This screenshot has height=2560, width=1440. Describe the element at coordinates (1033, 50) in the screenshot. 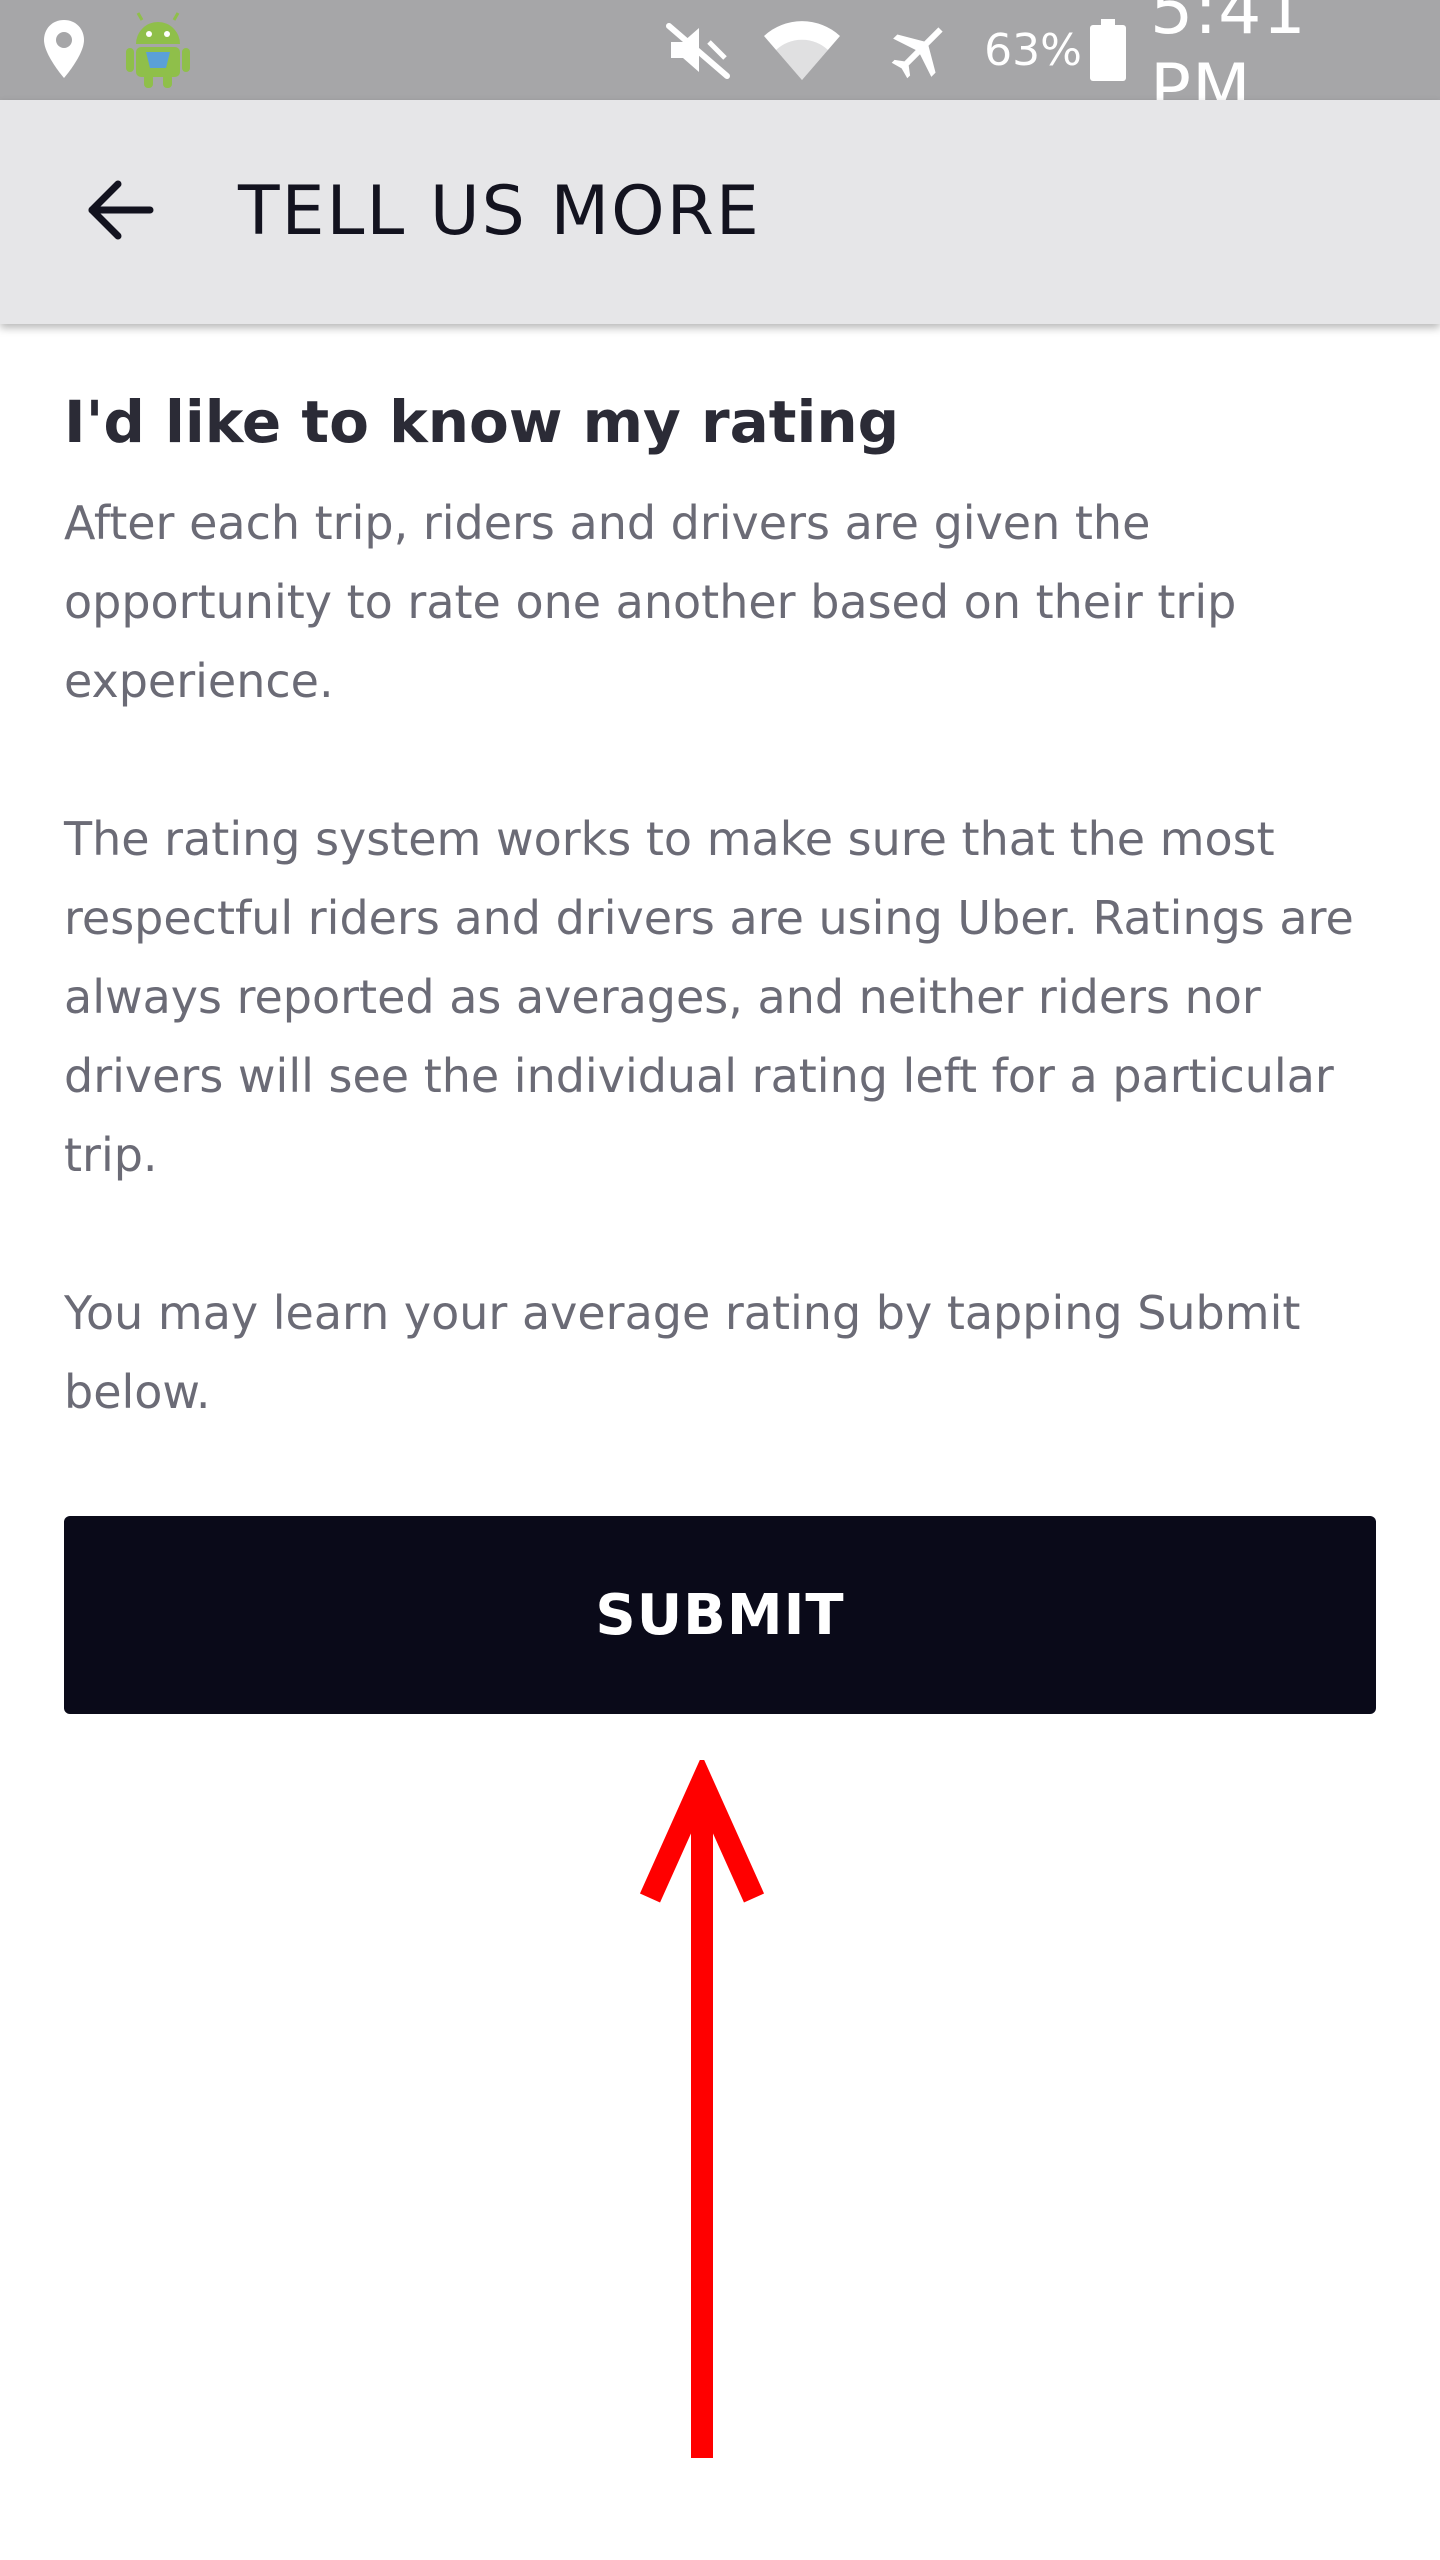

I see `battery-percent: 63%` at that location.